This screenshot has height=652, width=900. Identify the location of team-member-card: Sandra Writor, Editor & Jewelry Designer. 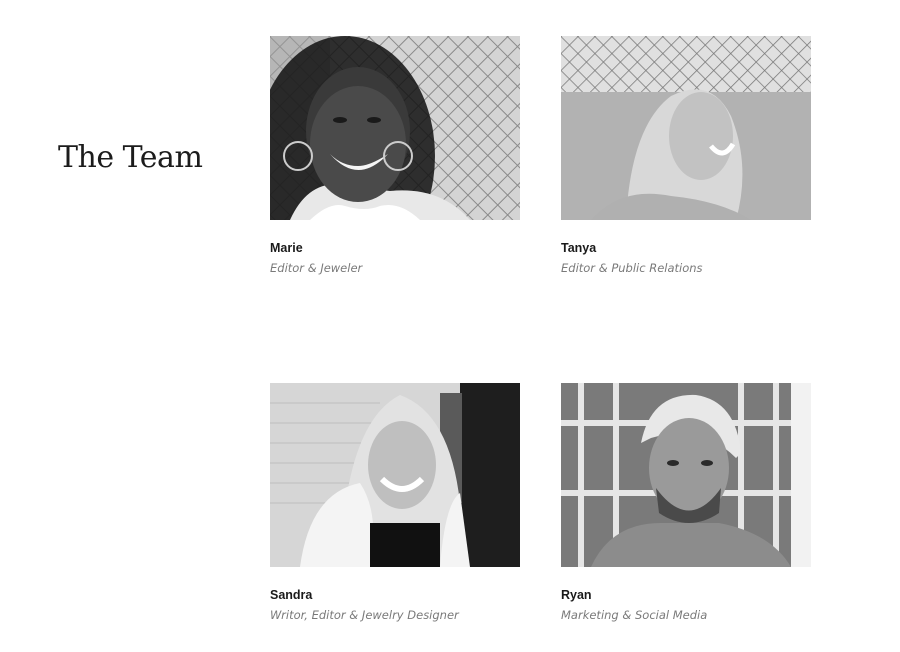
(395, 503).